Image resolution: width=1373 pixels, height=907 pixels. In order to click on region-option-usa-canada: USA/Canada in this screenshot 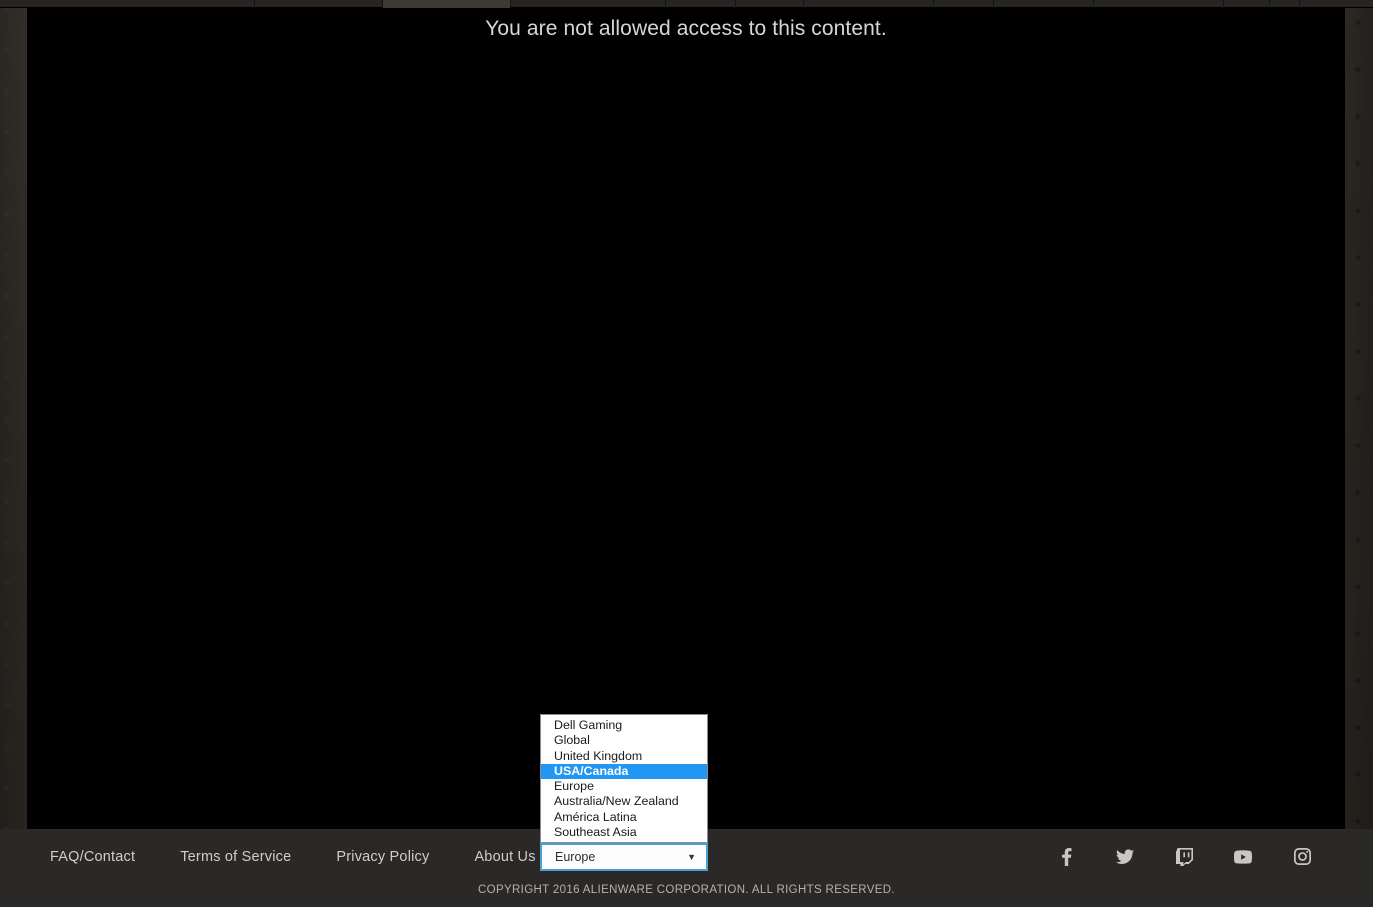, I will do `click(624, 771)`.